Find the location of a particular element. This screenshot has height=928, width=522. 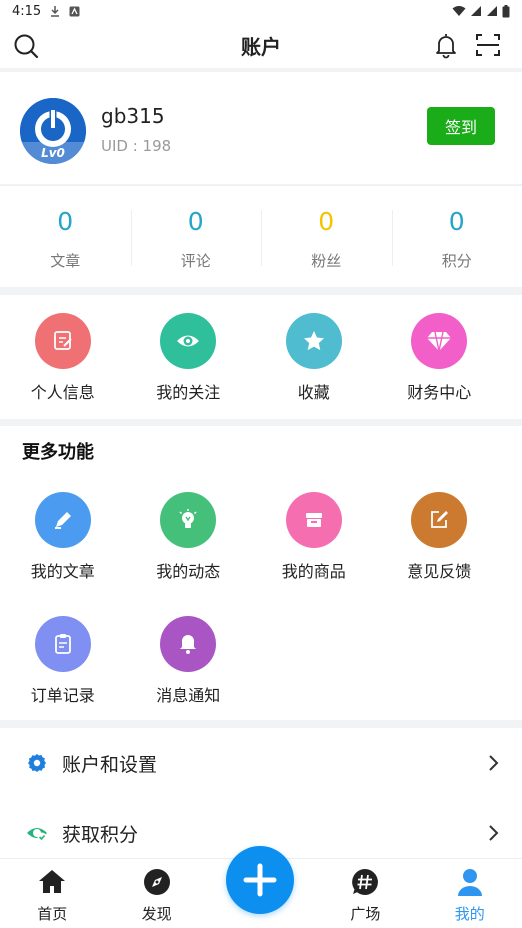

more-label: 消息通知 is located at coordinates (188, 695).